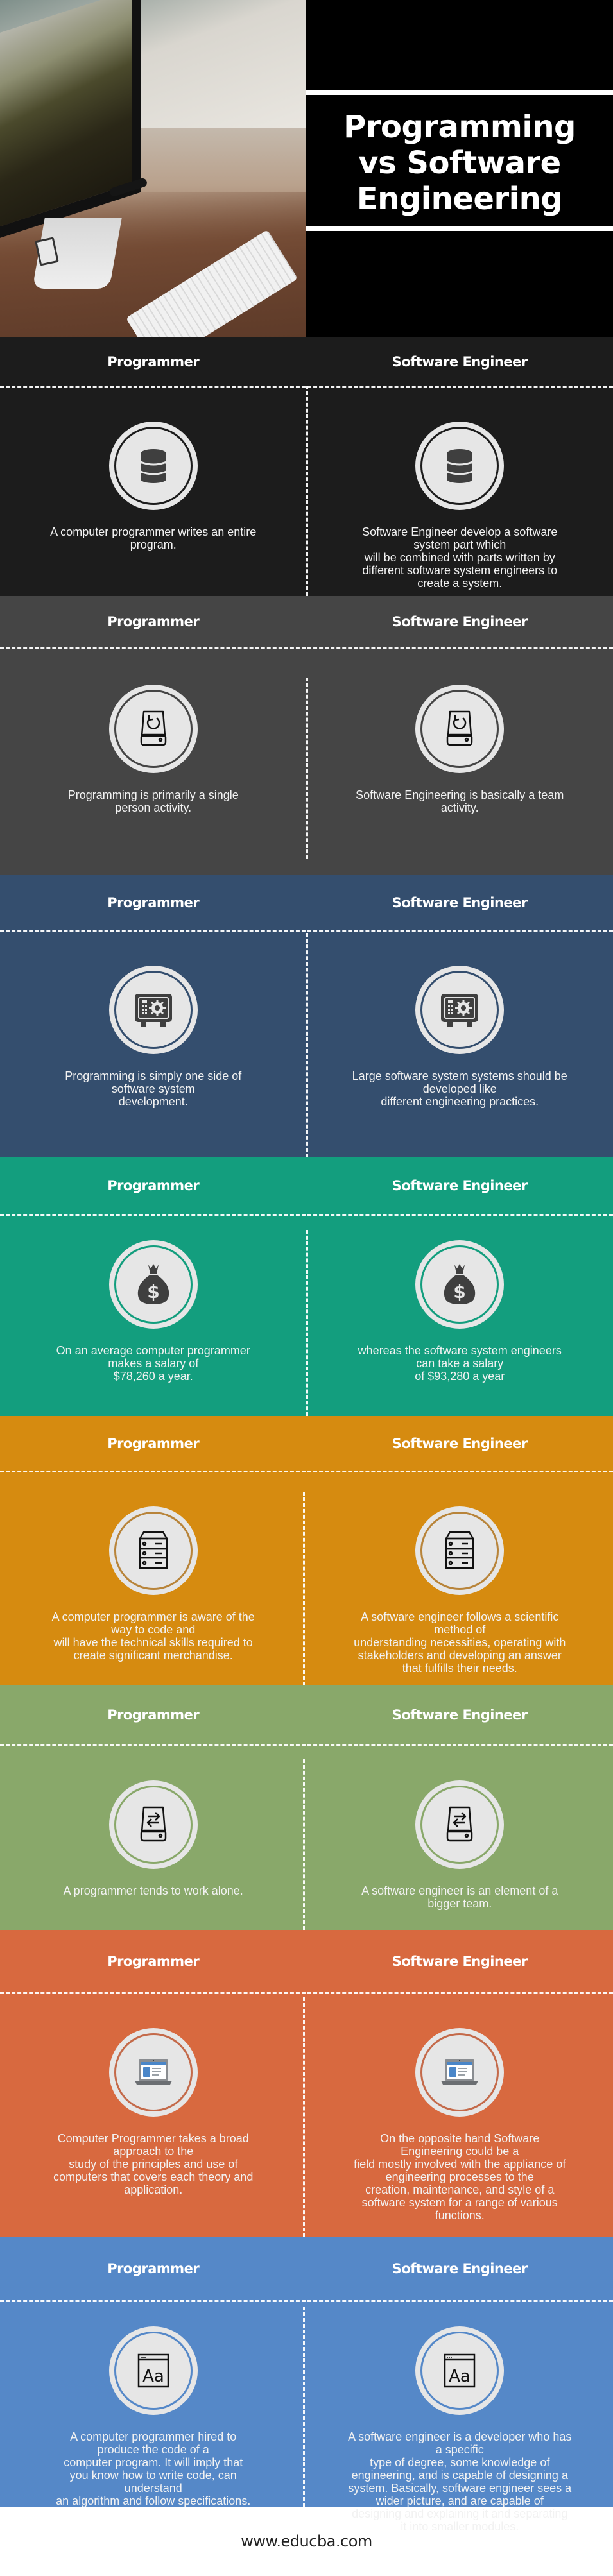  Describe the element at coordinates (459, 229) in the screenshot. I see `hero-rule-bottom` at that location.